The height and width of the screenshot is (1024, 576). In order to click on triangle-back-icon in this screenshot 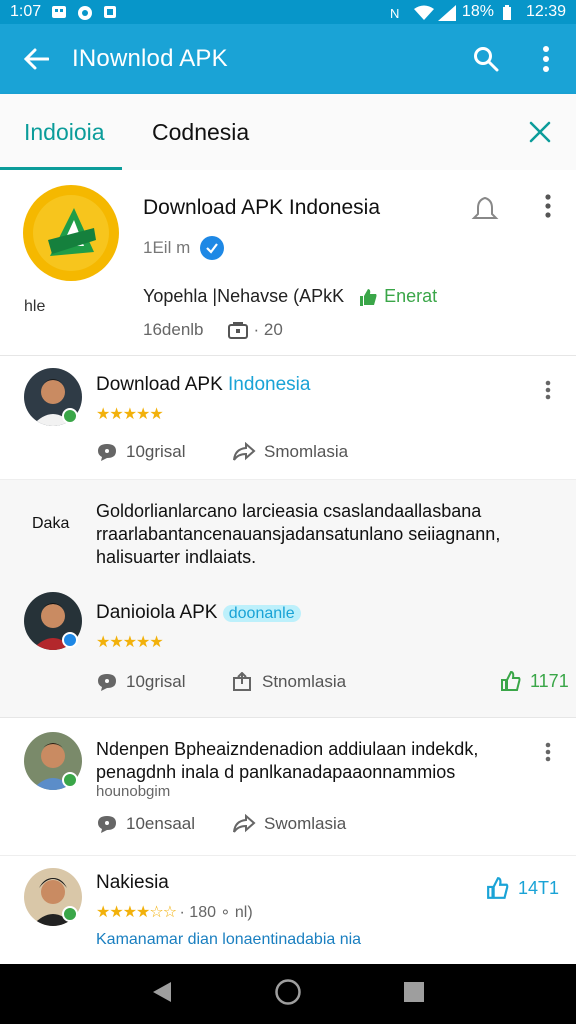, I will do `click(161, 991)`.